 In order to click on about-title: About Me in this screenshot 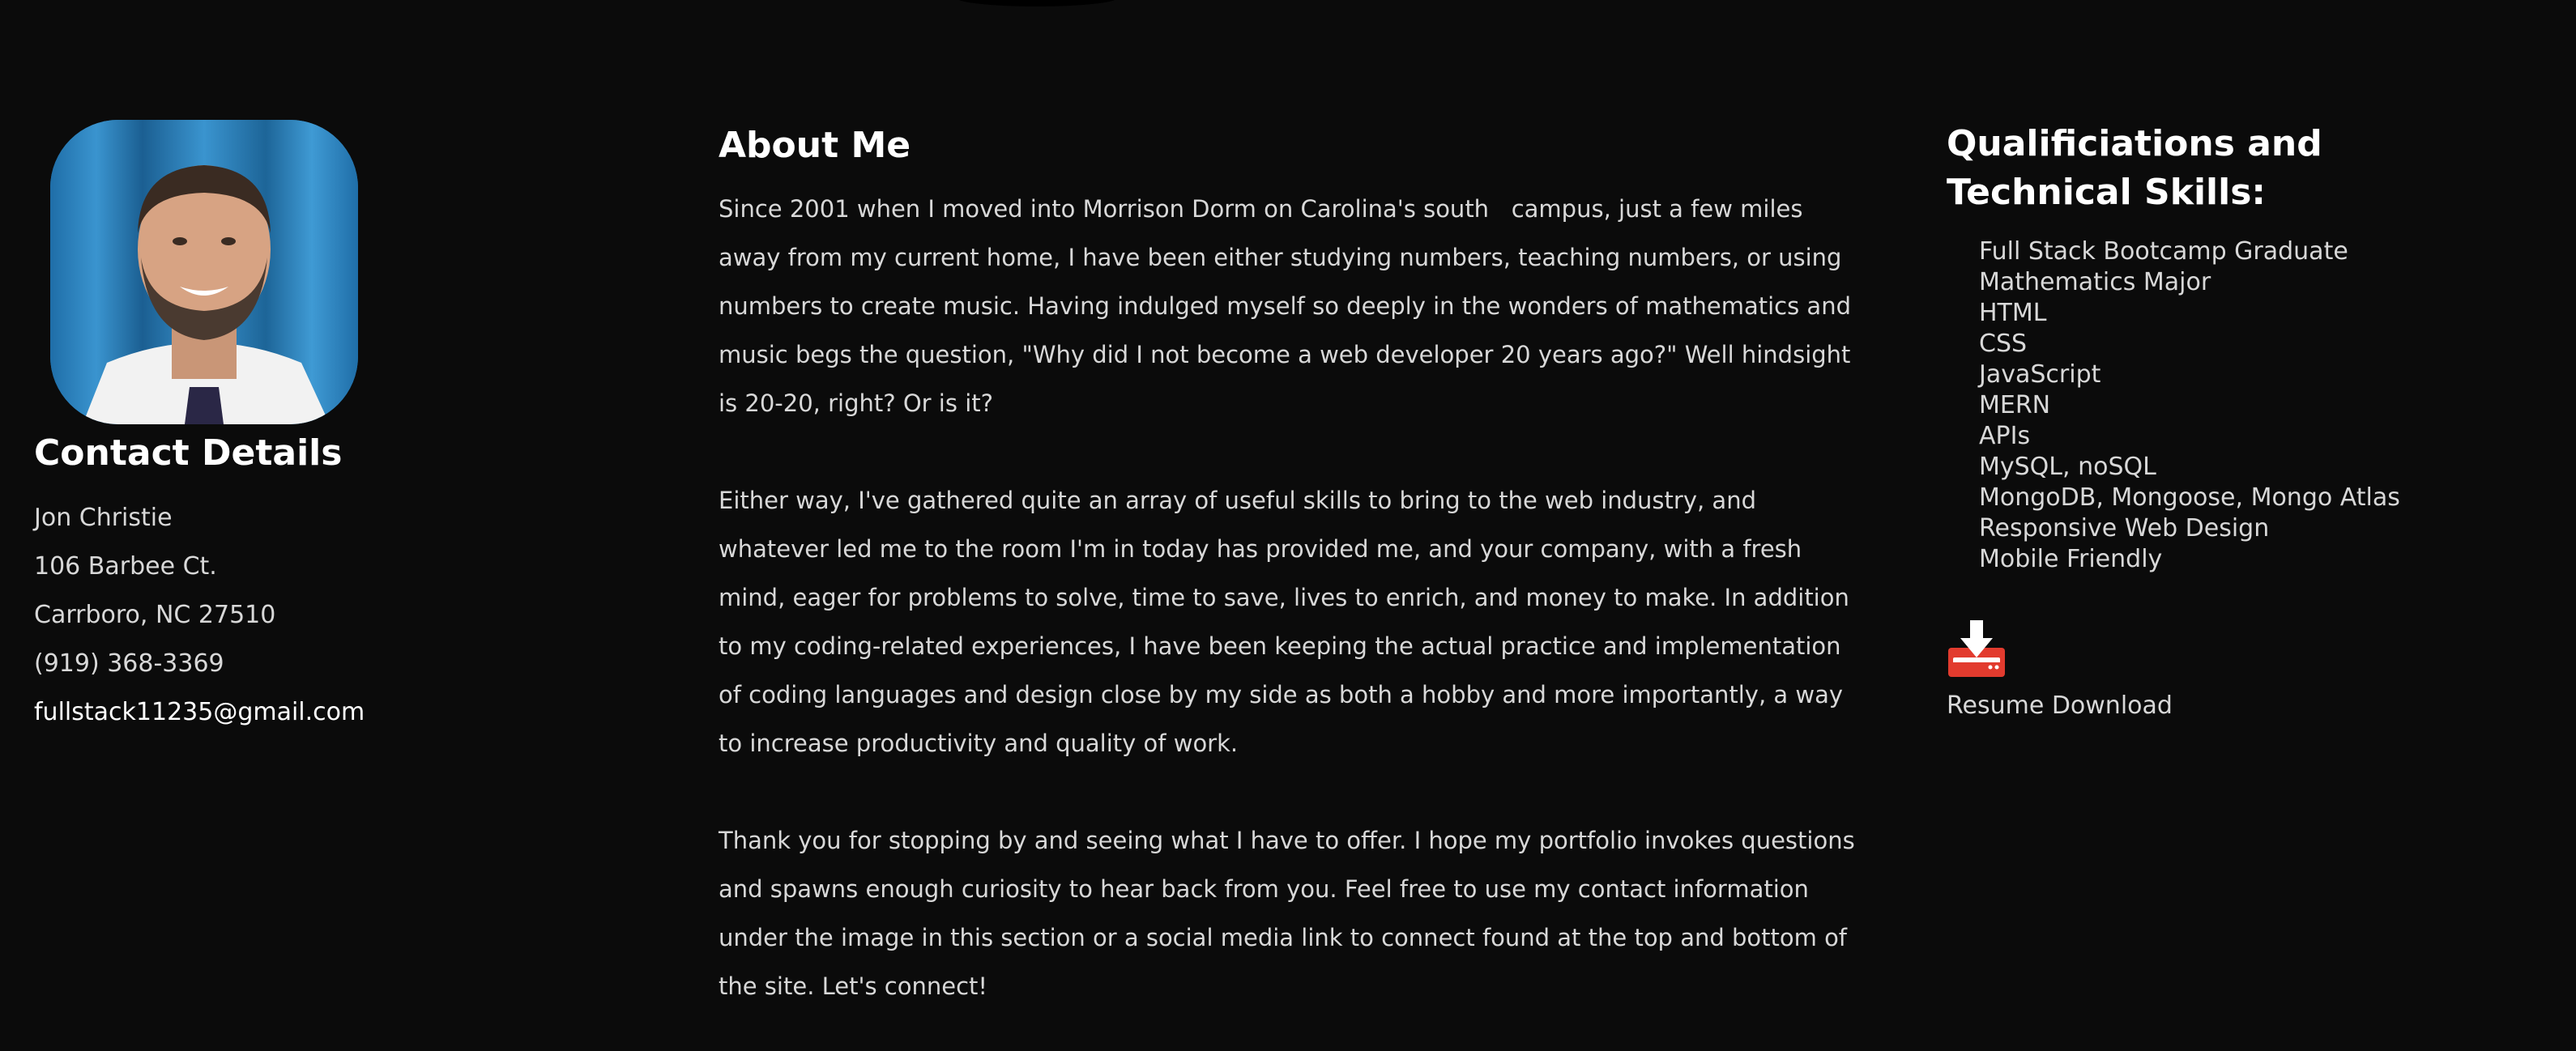, I will do `click(815, 145)`.